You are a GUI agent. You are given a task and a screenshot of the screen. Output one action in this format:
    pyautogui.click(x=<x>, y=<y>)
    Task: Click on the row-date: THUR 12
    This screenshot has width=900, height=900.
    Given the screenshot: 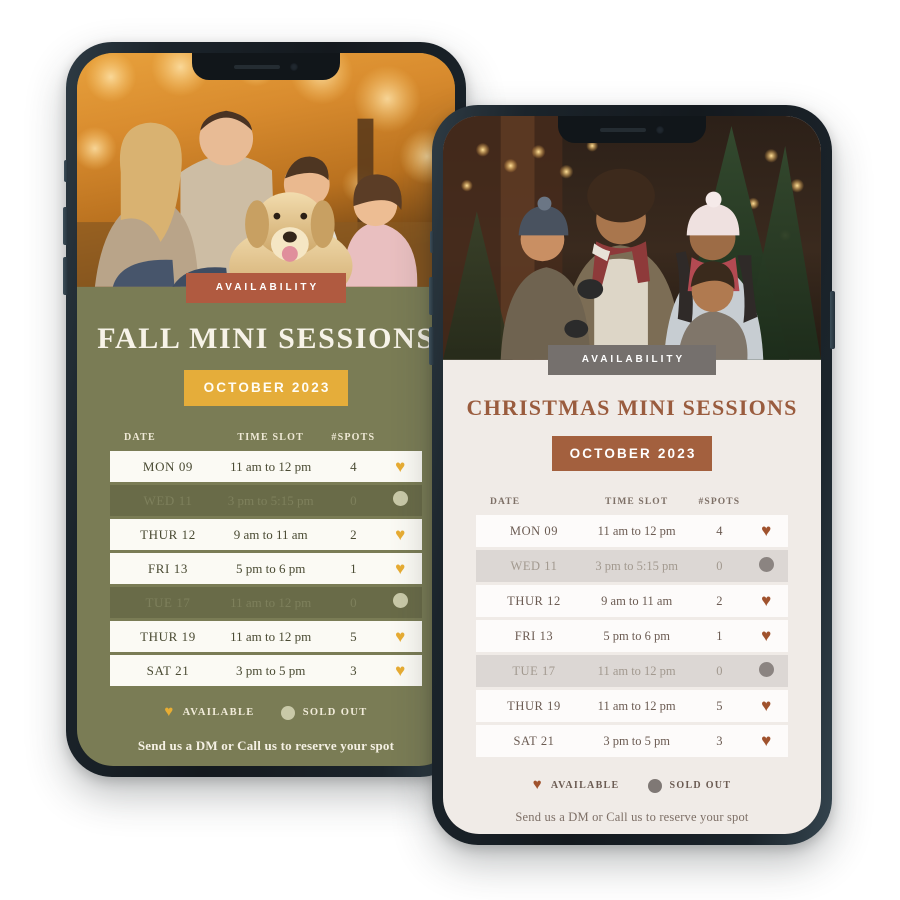 What is the action you would take?
    pyautogui.click(x=168, y=534)
    